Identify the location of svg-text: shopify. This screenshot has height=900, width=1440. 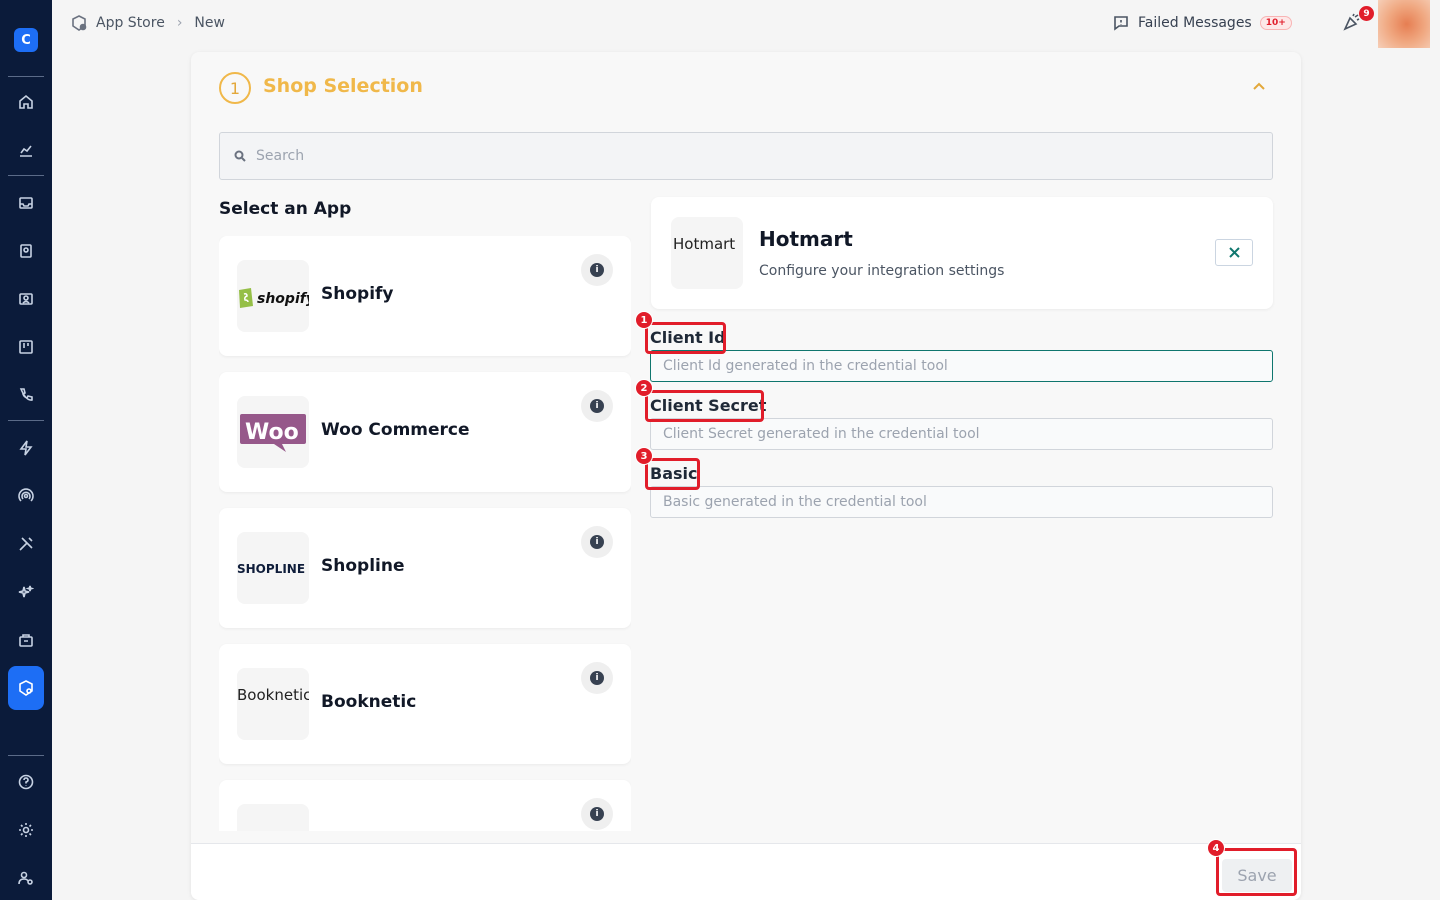
(283, 299).